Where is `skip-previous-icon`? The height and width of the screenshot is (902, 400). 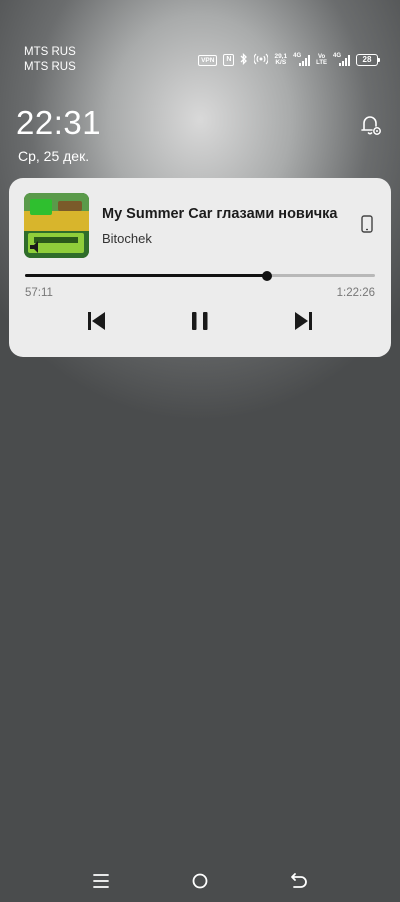
skip-previous-icon is located at coordinates (97, 321).